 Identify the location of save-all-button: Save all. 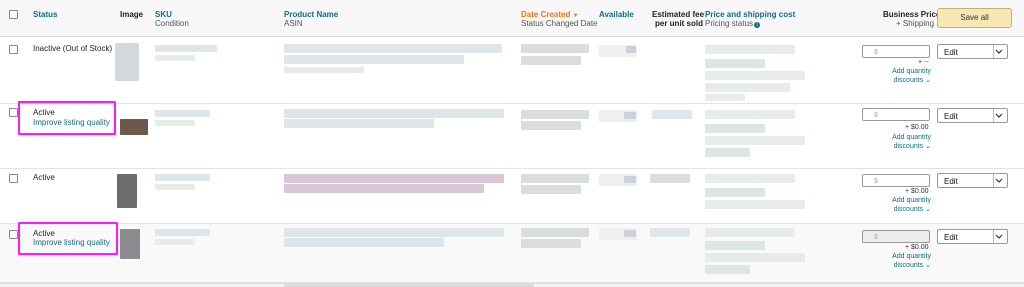
(974, 18).